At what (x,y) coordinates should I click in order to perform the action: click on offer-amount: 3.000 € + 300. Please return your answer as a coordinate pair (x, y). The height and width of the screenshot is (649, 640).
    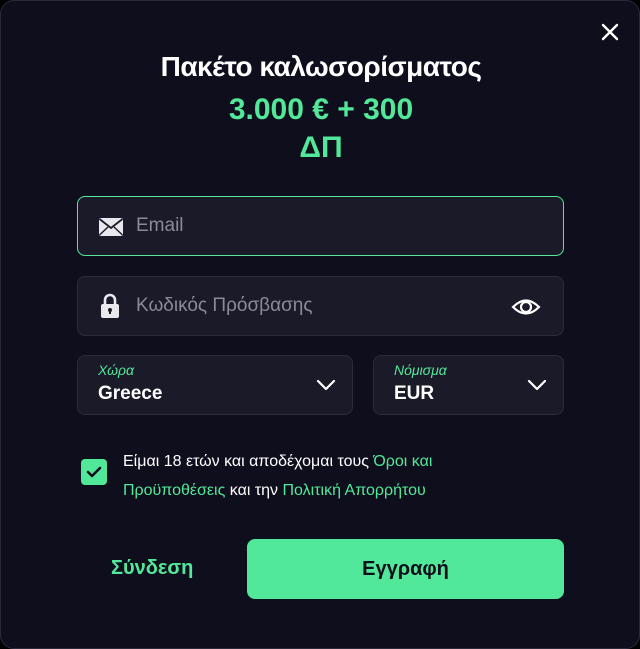
    Looking at the image, I should click on (321, 109).